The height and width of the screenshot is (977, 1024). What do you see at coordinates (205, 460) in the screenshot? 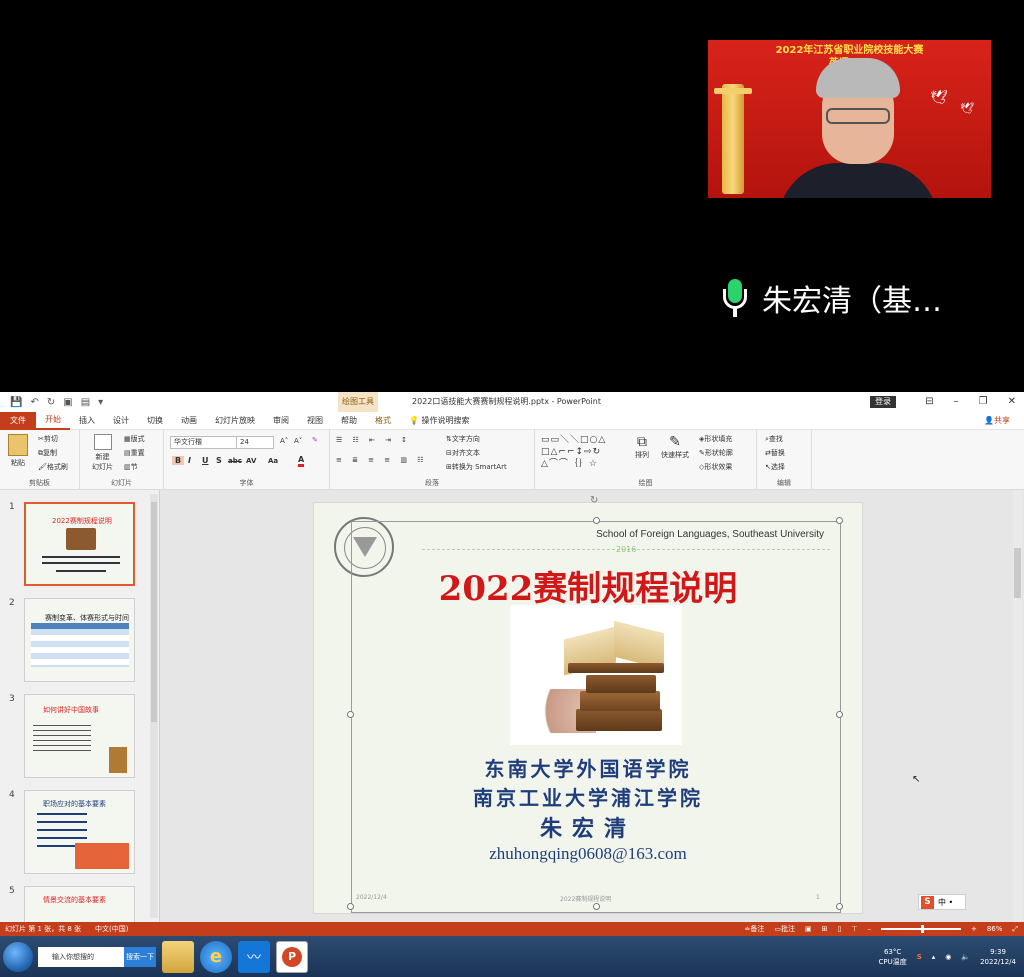
I see `underline-icon: U` at bounding box center [205, 460].